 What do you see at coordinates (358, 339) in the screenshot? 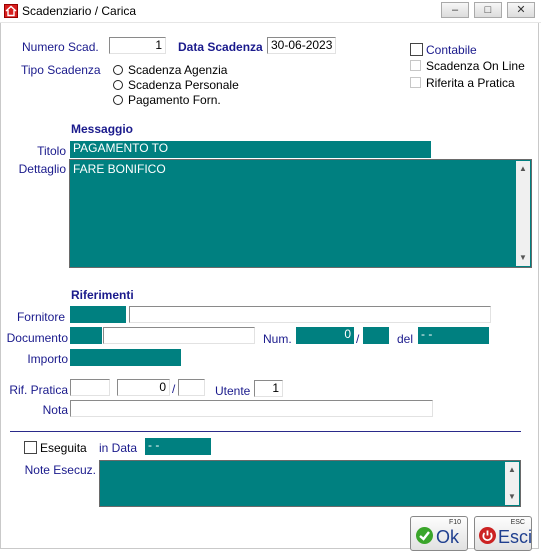
I see `num-slash: /` at bounding box center [358, 339].